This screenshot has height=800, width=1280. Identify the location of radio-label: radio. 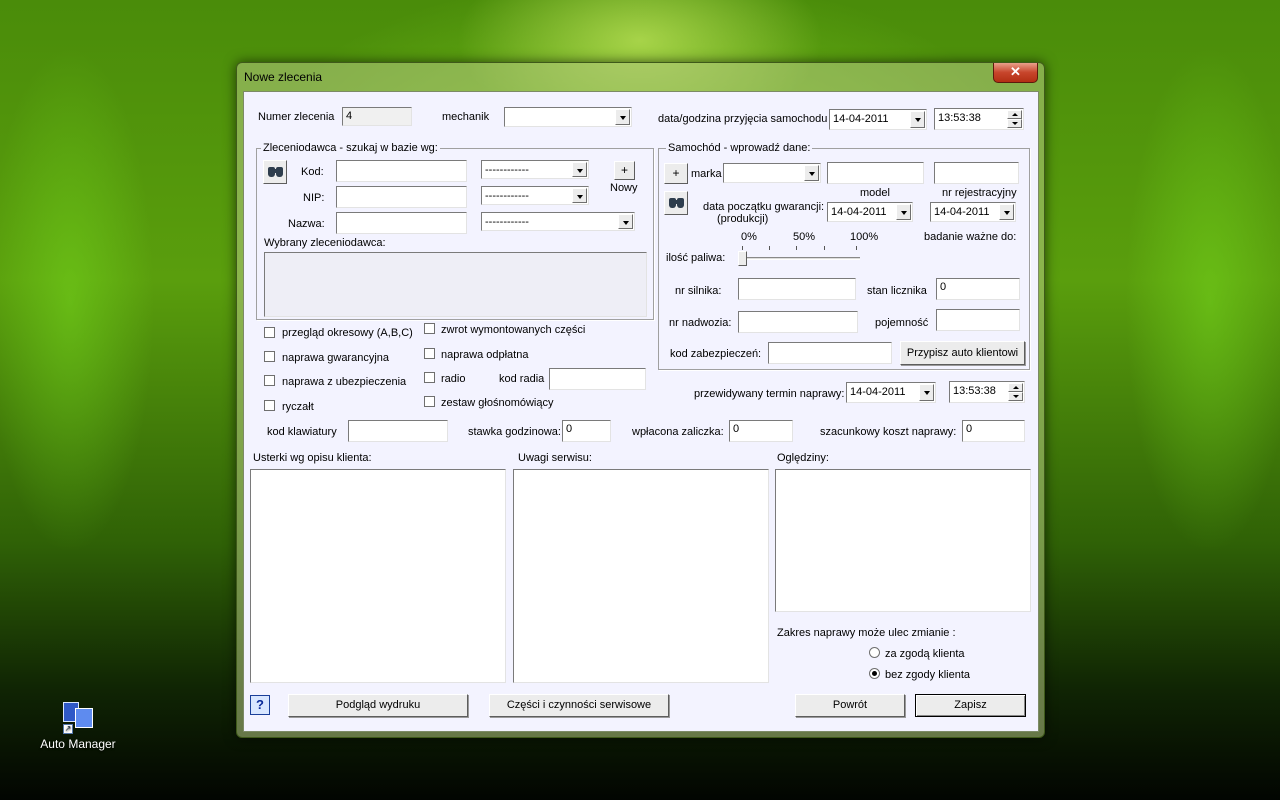
(453, 379).